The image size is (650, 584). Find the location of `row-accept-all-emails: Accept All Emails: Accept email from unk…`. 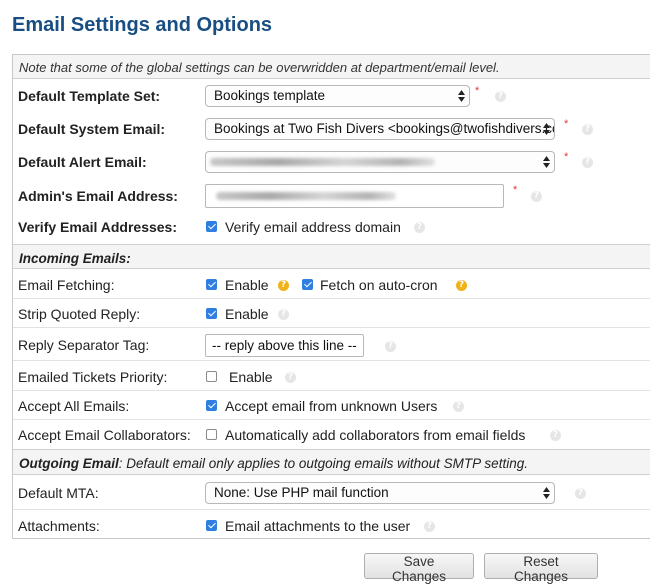

row-accept-all-emails: Accept All Emails: Accept email from unk… is located at coordinates (331, 404).